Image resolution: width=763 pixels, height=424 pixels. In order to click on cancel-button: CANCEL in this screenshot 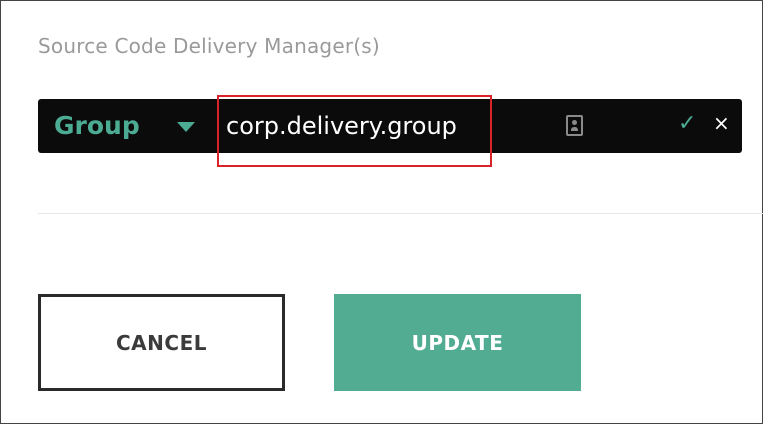, I will do `click(161, 342)`.